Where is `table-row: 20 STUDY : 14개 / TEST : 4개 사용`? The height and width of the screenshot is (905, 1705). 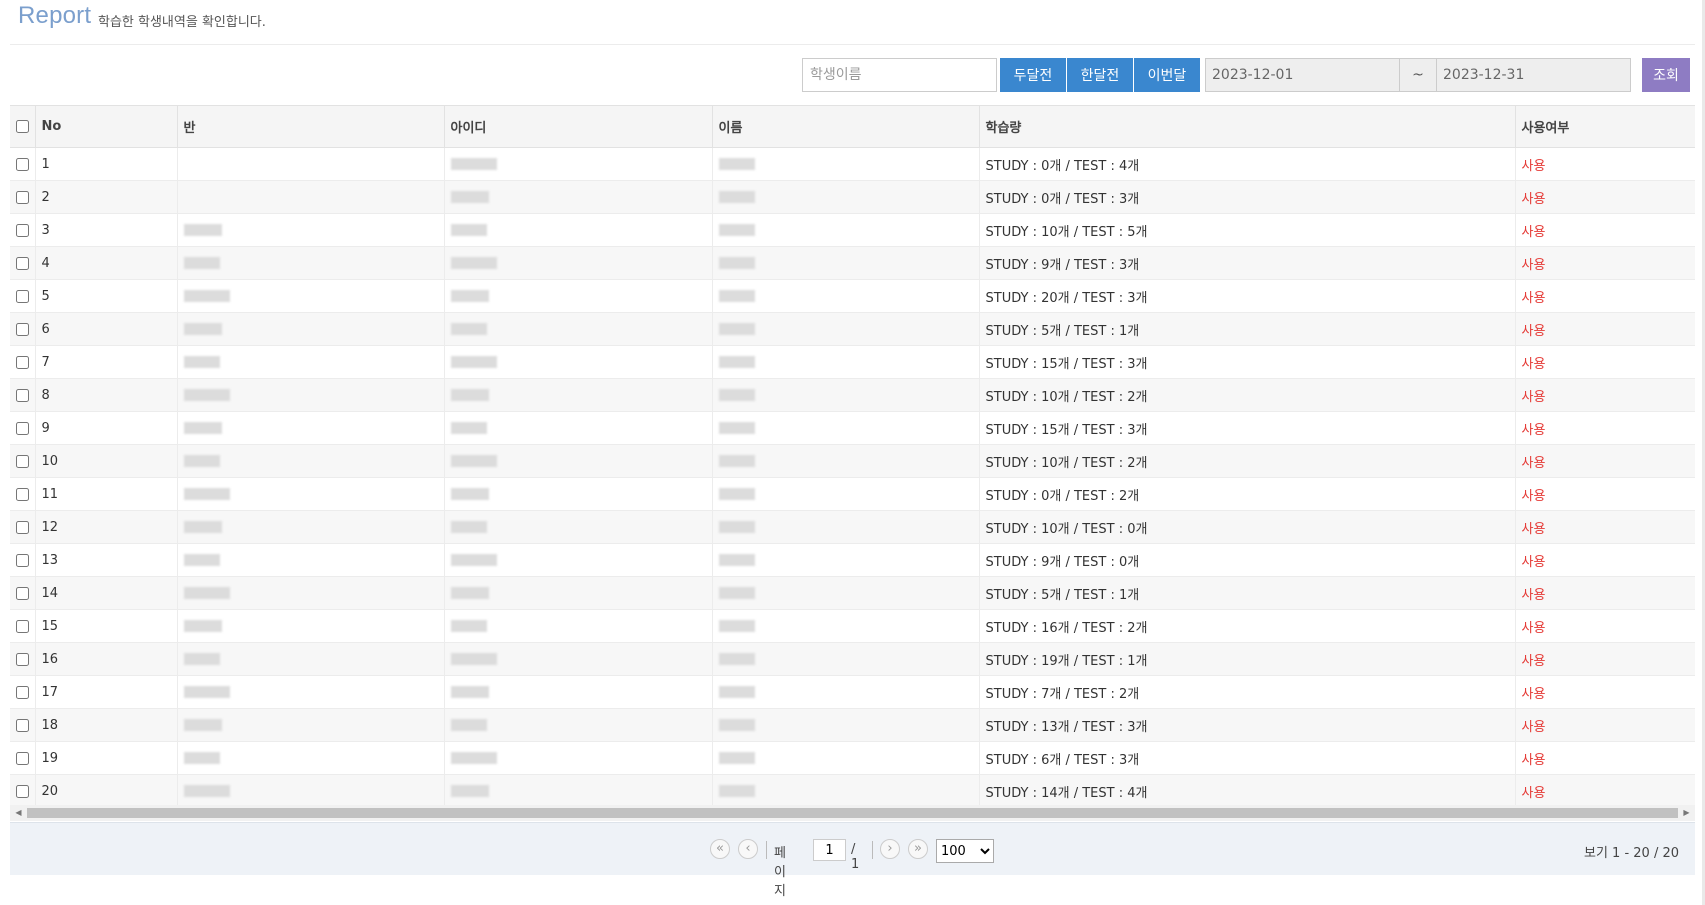
table-row: 20 STUDY : 14개 / TEST : 4개 사용 is located at coordinates (852, 791).